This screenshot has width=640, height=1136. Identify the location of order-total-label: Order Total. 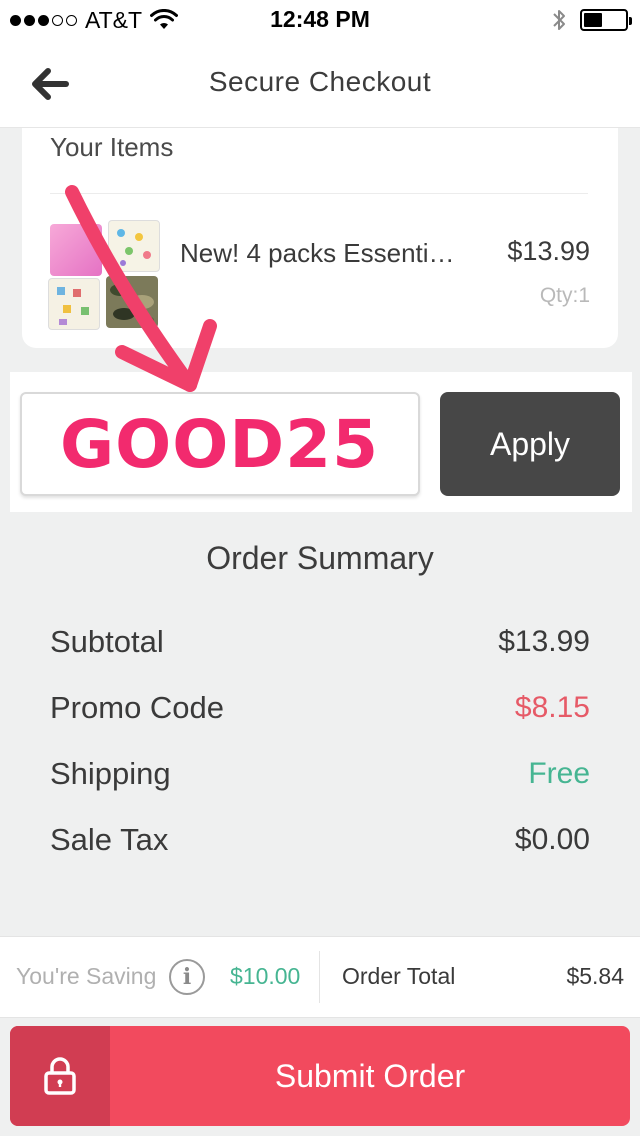
(399, 976).